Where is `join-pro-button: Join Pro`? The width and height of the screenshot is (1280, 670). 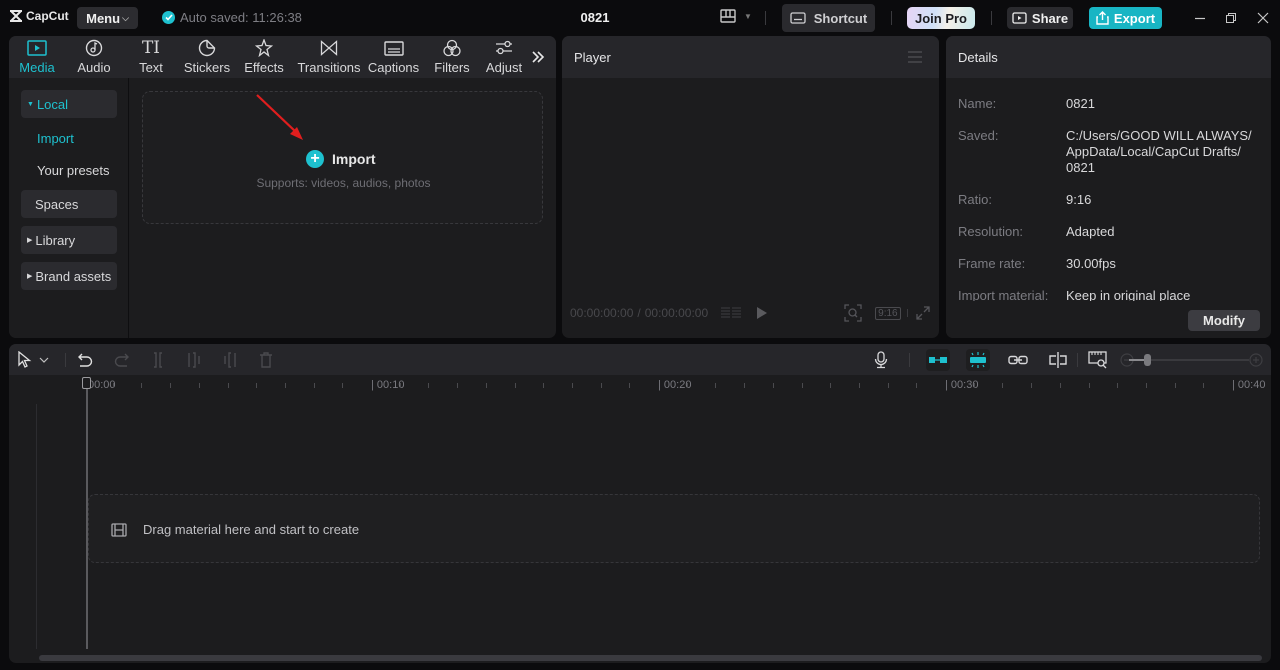
join-pro-button: Join Pro is located at coordinates (941, 18).